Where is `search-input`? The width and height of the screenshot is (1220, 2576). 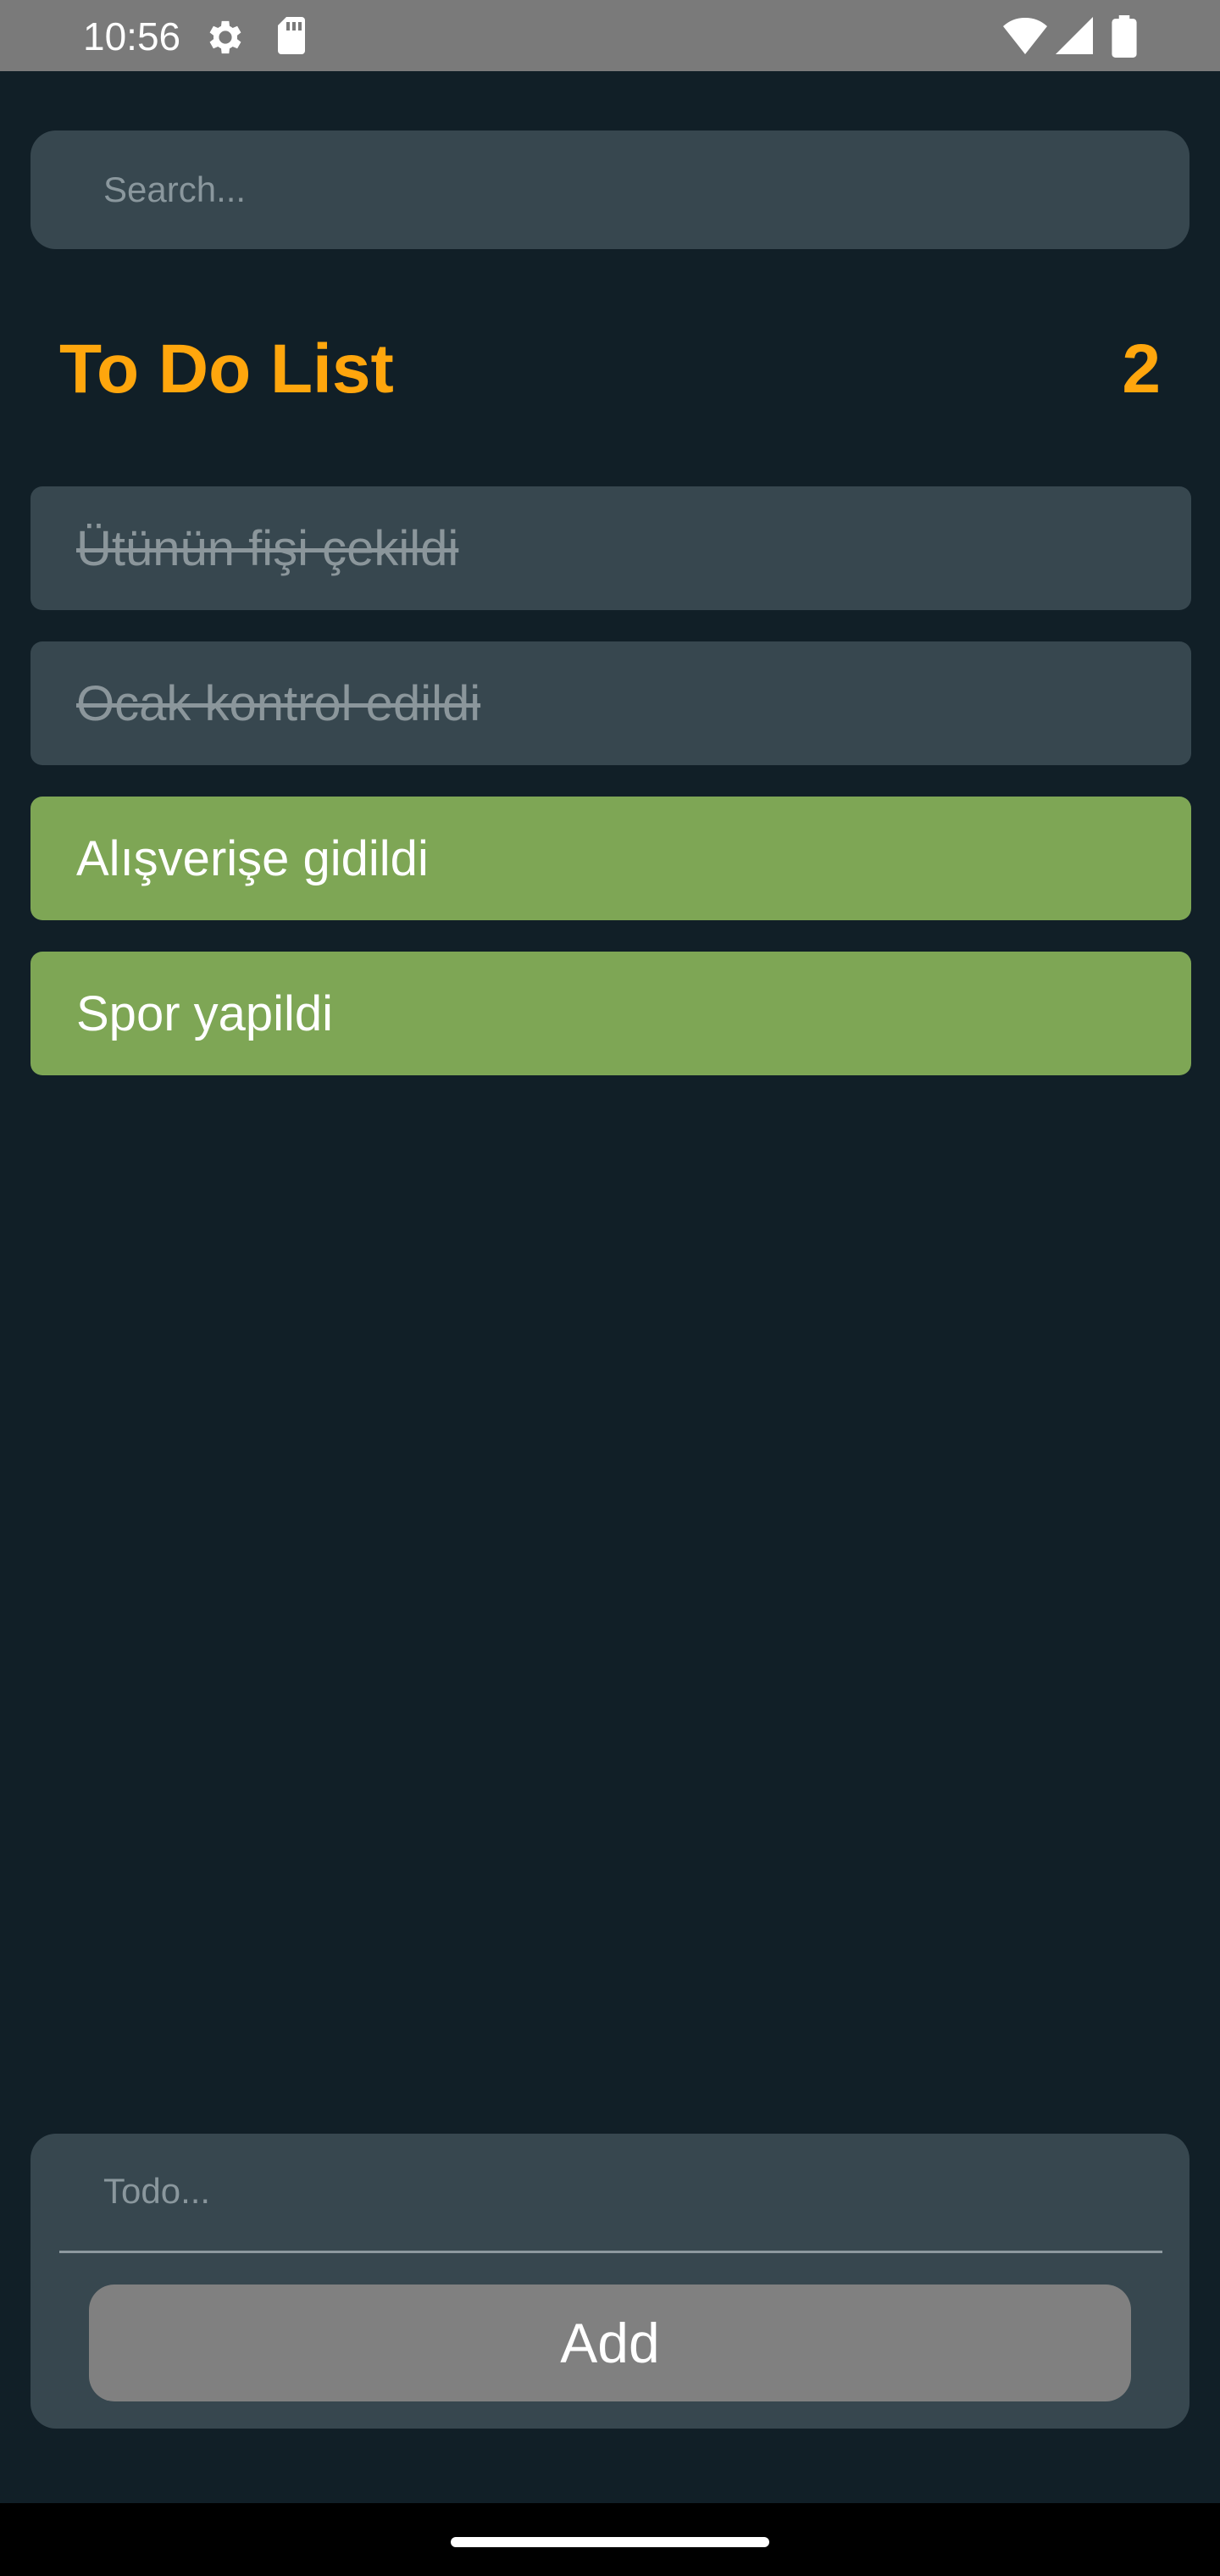
search-input is located at coordinates (611, 189).